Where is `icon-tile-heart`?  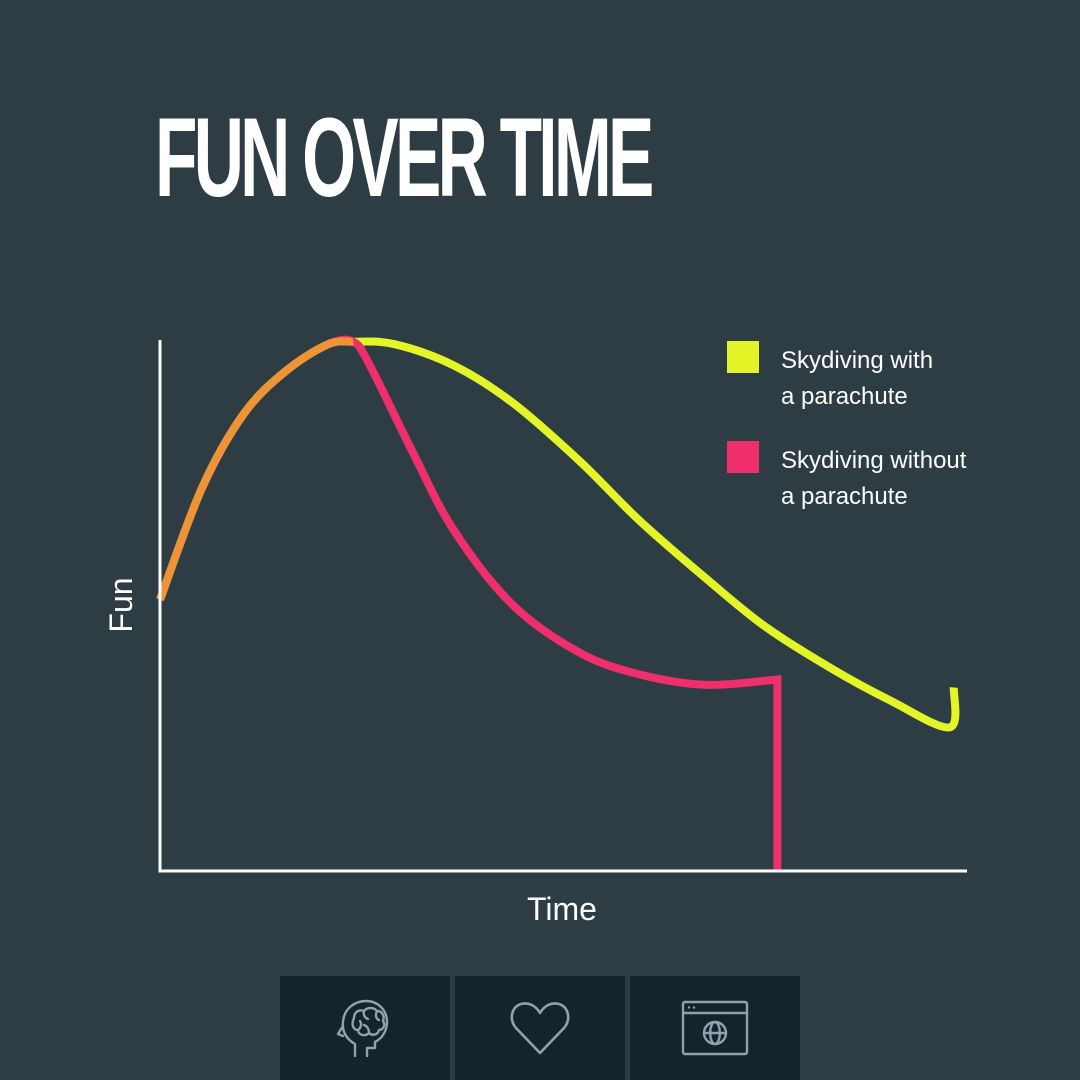
icon-tile-heart is located at coordinates (540, 1028).